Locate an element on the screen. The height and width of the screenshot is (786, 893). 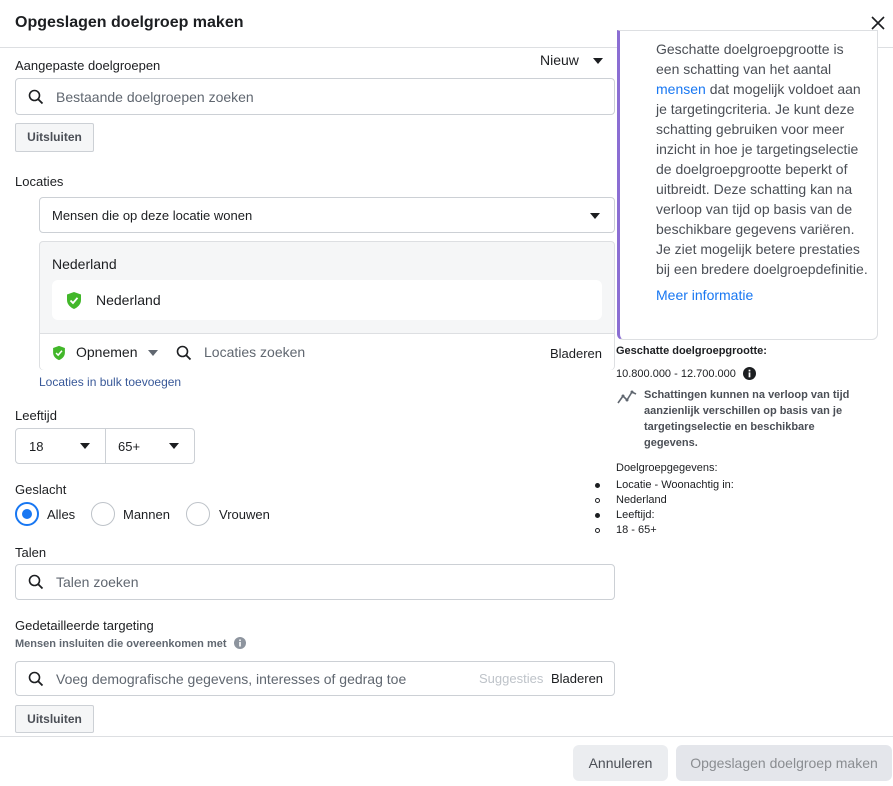
language-search-placeholder: Talen zoeken is located at coordinates (97, 582).